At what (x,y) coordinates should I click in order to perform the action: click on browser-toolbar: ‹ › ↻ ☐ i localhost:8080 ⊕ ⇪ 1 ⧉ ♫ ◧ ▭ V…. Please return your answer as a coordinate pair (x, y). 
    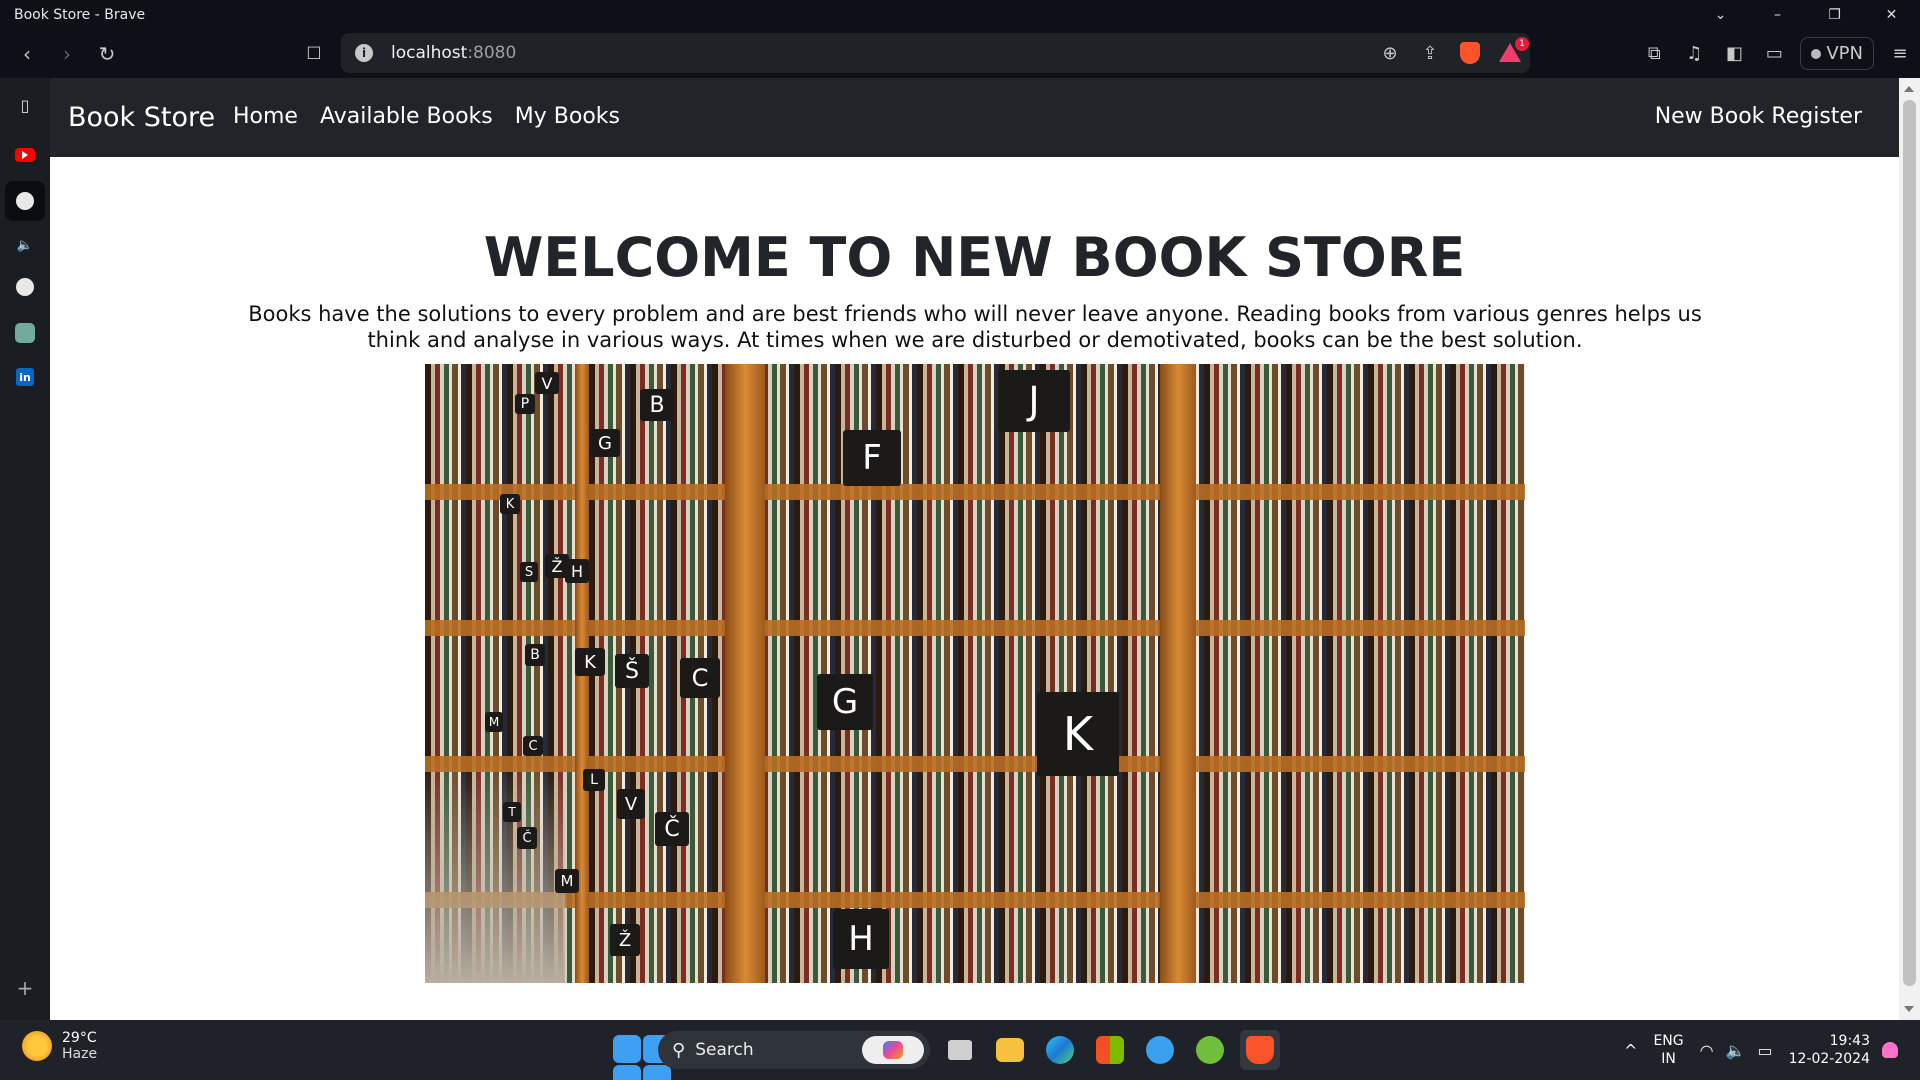
    Looking at the image, I should click on (960, 53).